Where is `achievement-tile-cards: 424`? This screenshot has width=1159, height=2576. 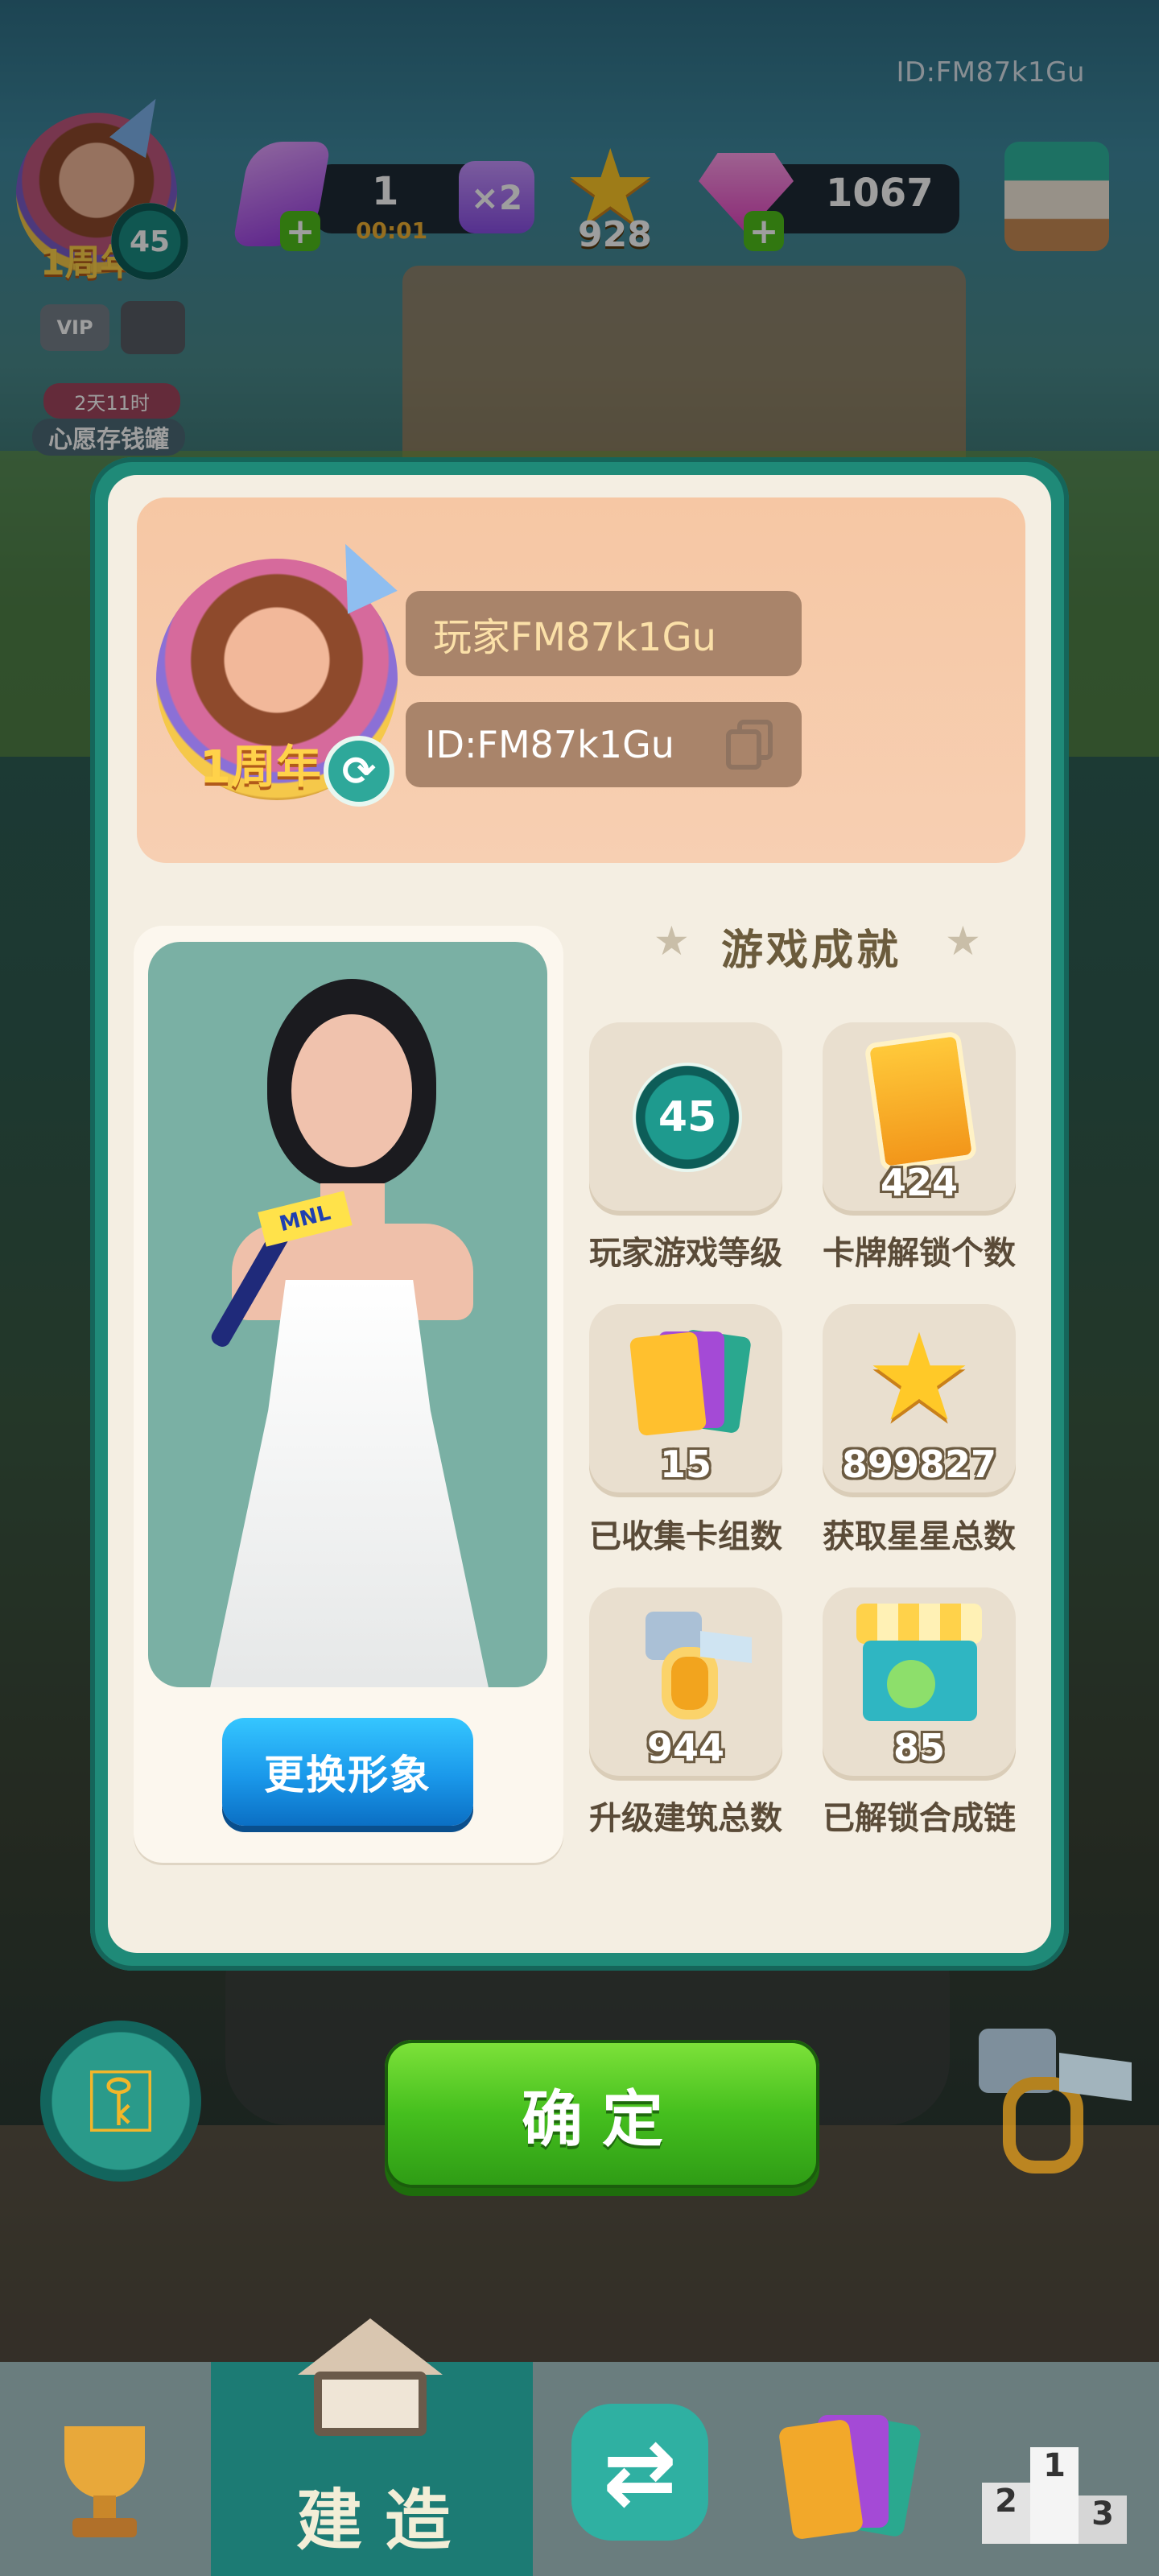 achievement-tile-cards: 424 is located at coordinates (920, 1119).